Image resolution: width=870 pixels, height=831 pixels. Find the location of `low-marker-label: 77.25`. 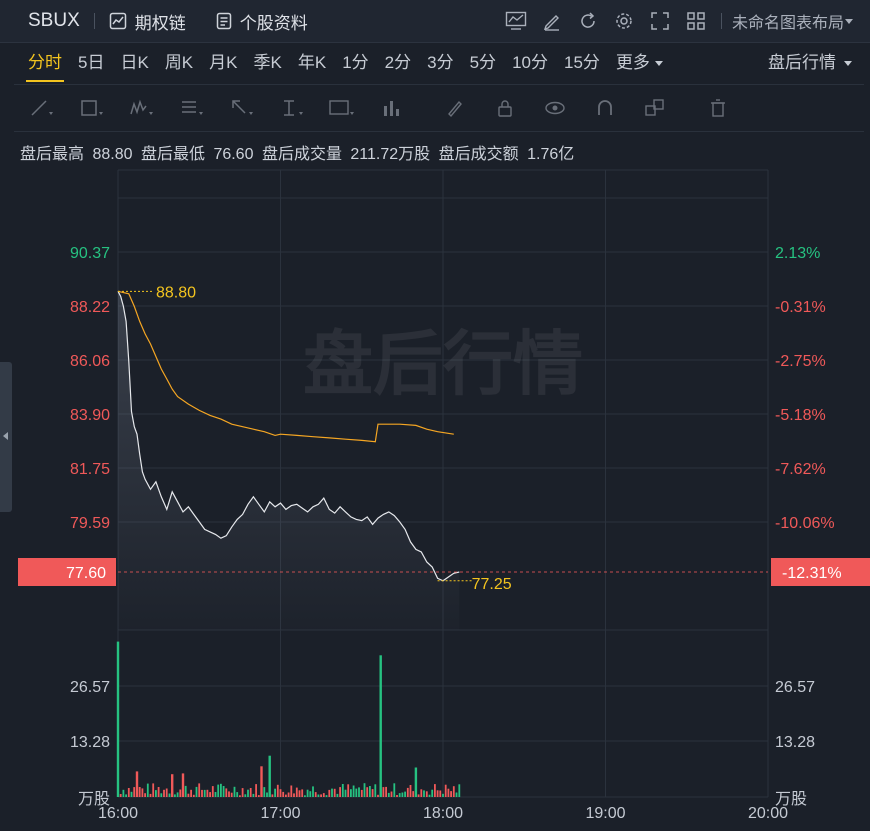

low-marker-label: 77.25 is located at coordinates (492, 584).